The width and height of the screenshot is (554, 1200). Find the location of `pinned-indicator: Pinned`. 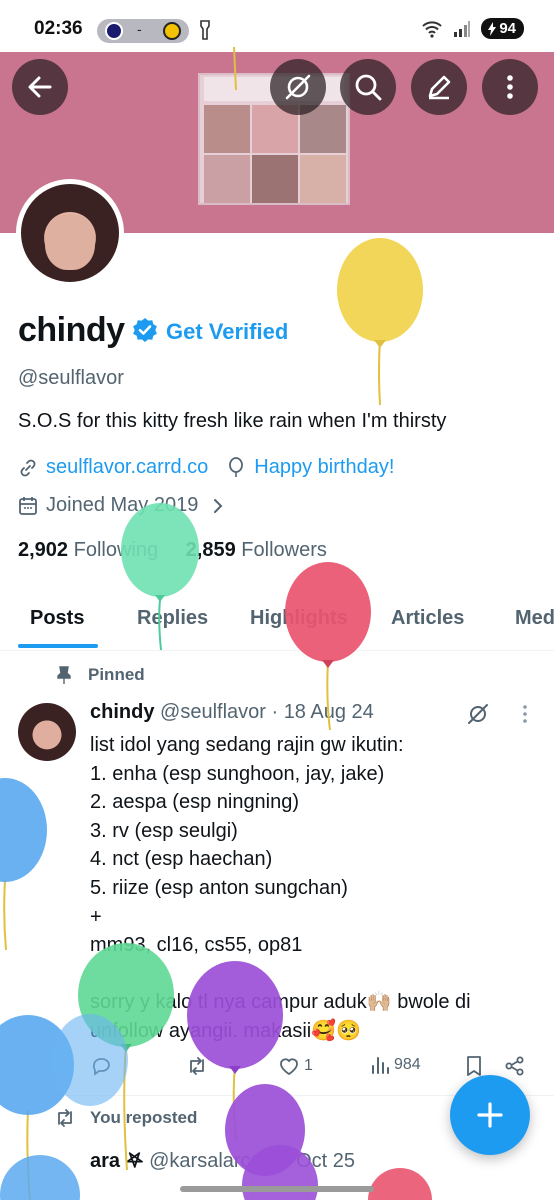

pinned-indicator: Pinned is located at coordinates (99, 675).